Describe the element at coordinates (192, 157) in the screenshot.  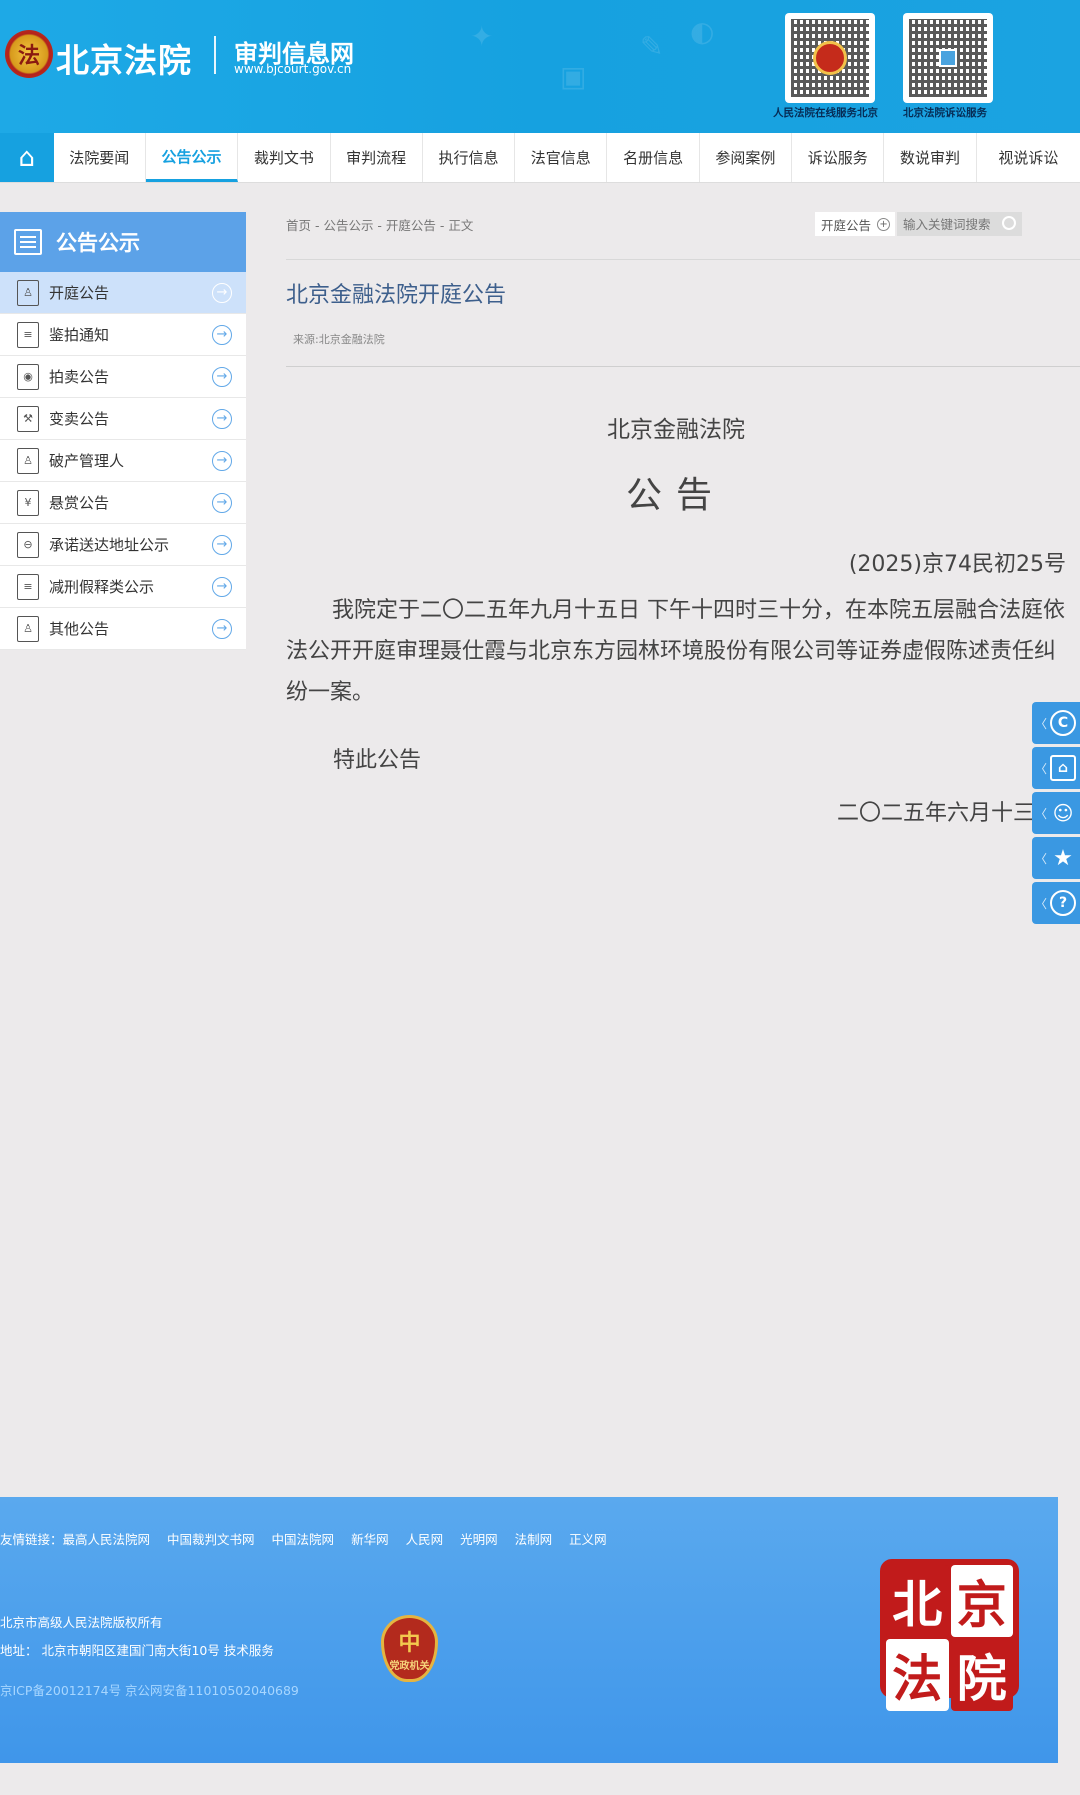
I see `nav-item-announcements: 公告公示` at that location.